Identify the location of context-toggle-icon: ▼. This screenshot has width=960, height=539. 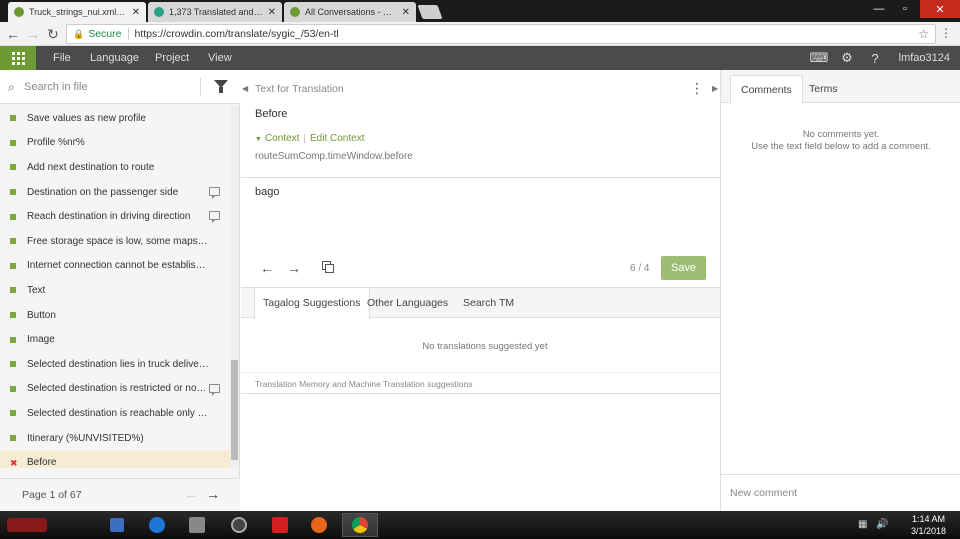
(258, 139).